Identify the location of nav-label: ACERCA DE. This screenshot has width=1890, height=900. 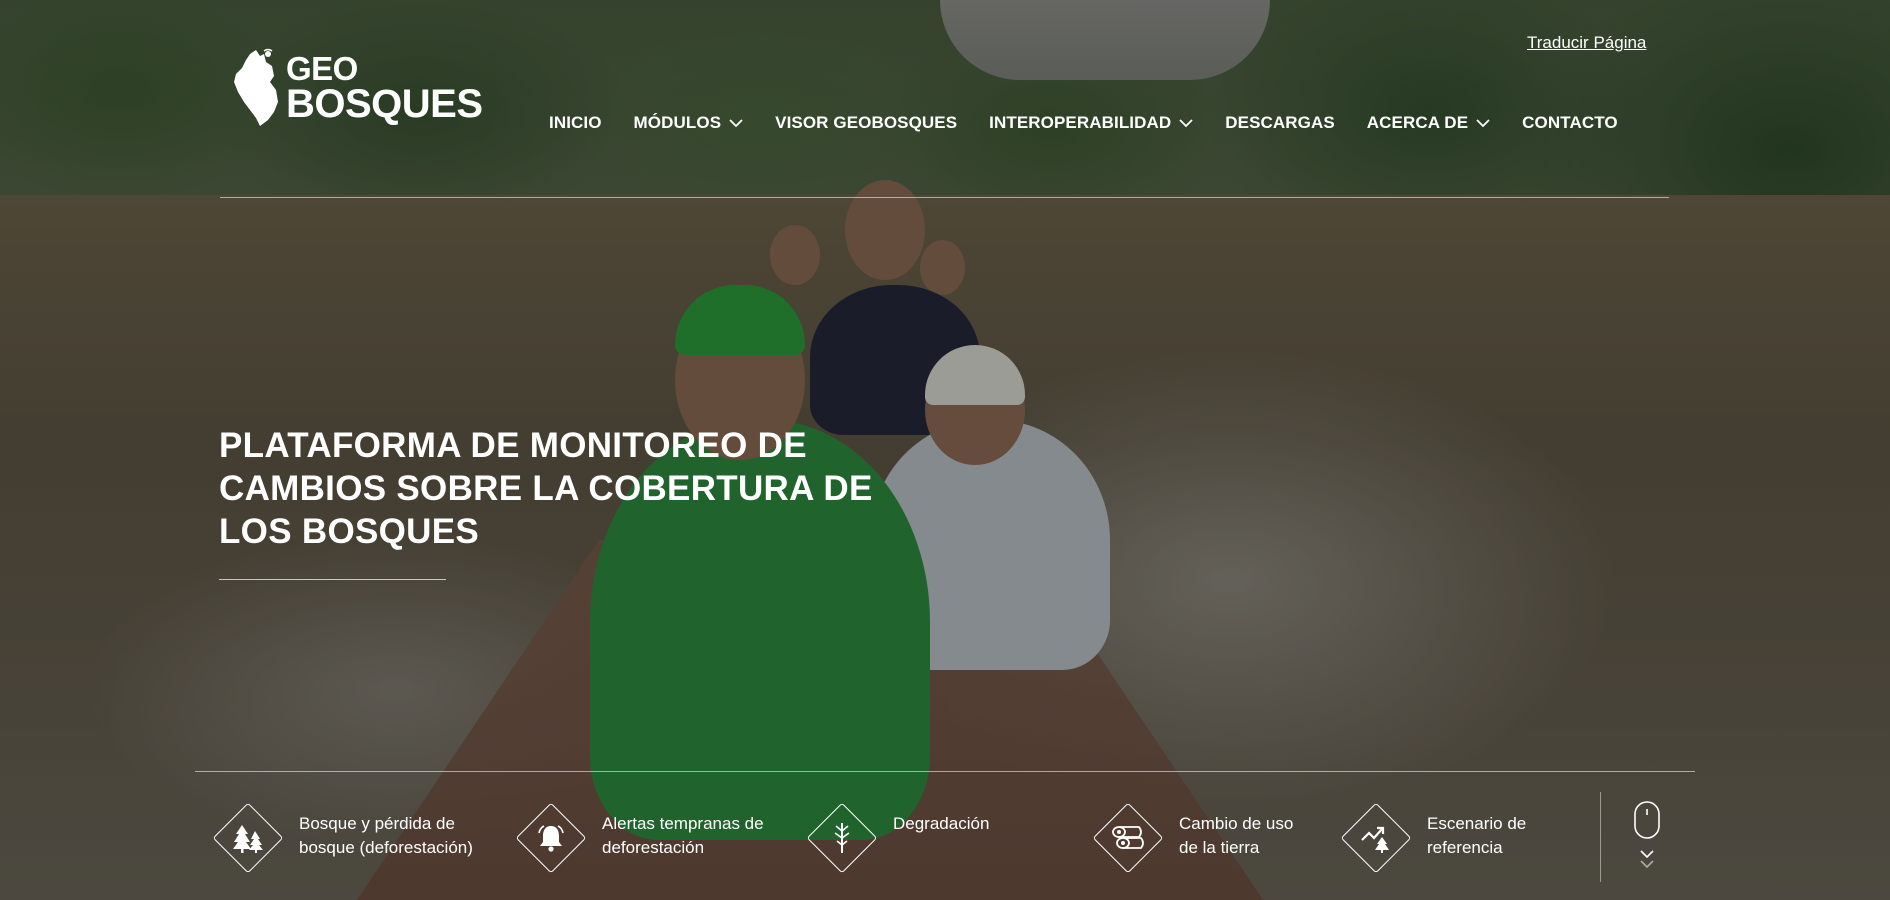
(1417, 122).